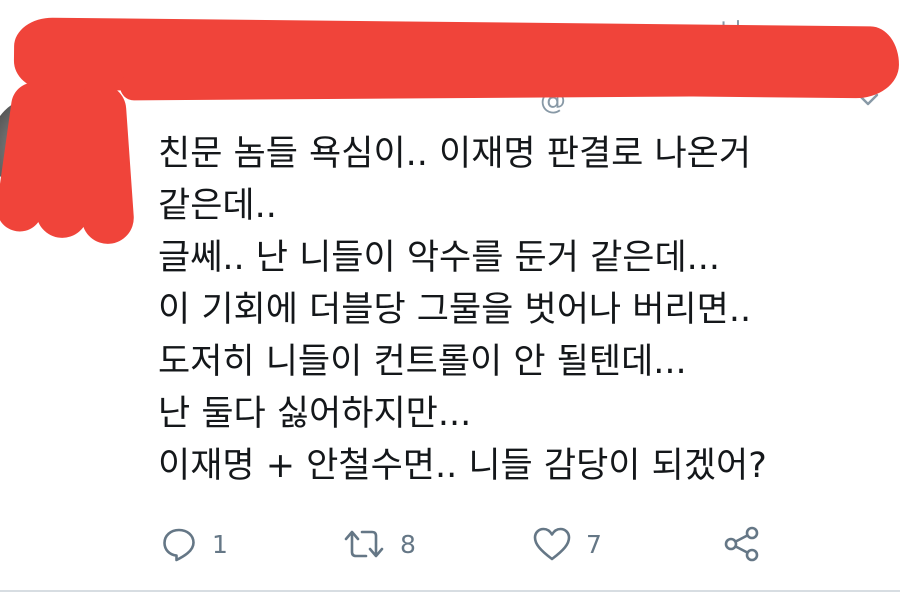  I want to click on like-count: 7, so click(594, 544).